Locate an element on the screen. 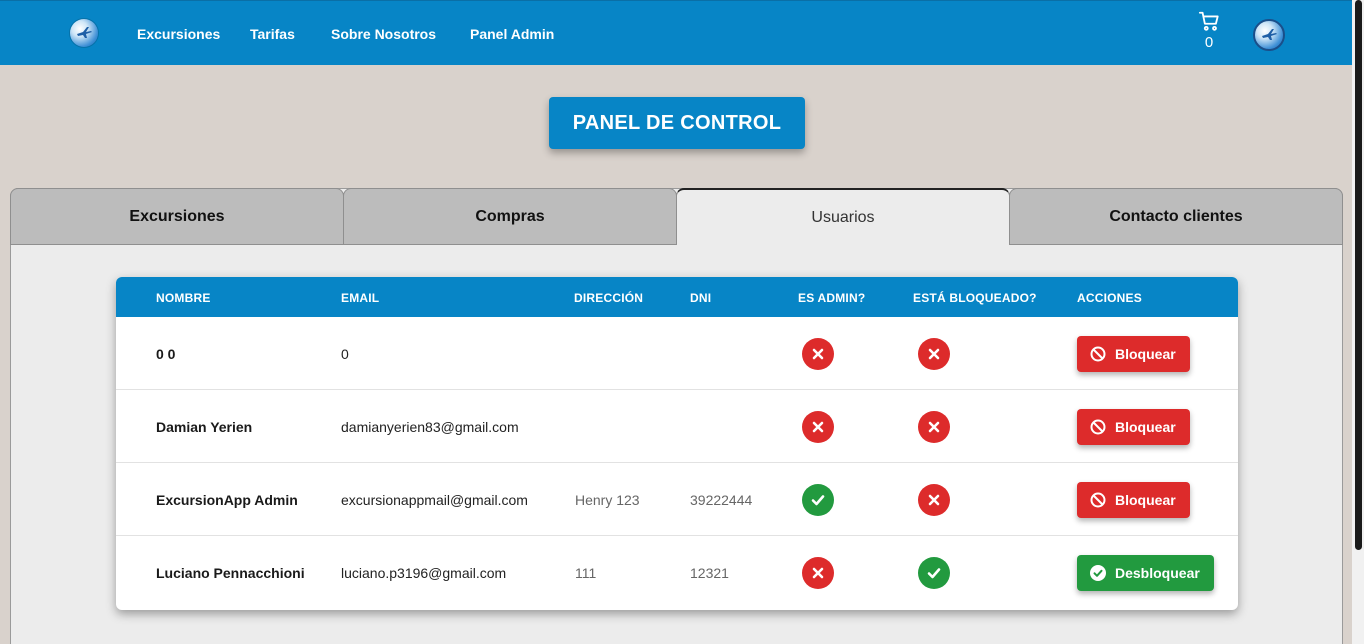 The width and height of the screenshot is (1364, 644). nav-link-tarifas: Tarifas is located at coordinates (272, 34).